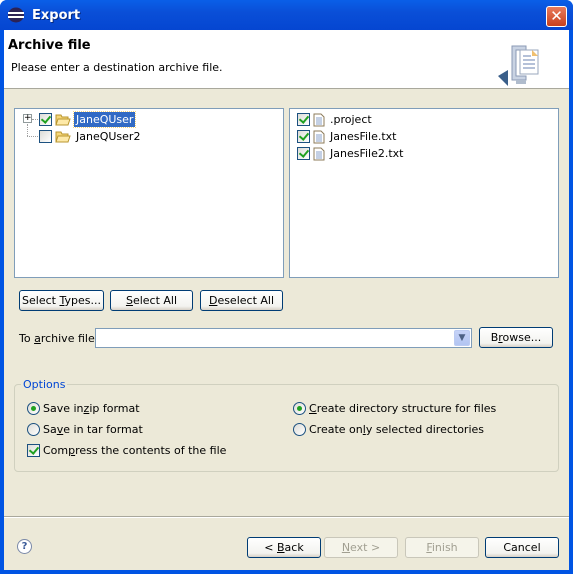 This screenshot has height=574, width=573. What do you see at coordinates (149, 193) in the screenshot?
I see `project-tree: + JaneQUser JaneQUser2` at bounding box center [149, 193].